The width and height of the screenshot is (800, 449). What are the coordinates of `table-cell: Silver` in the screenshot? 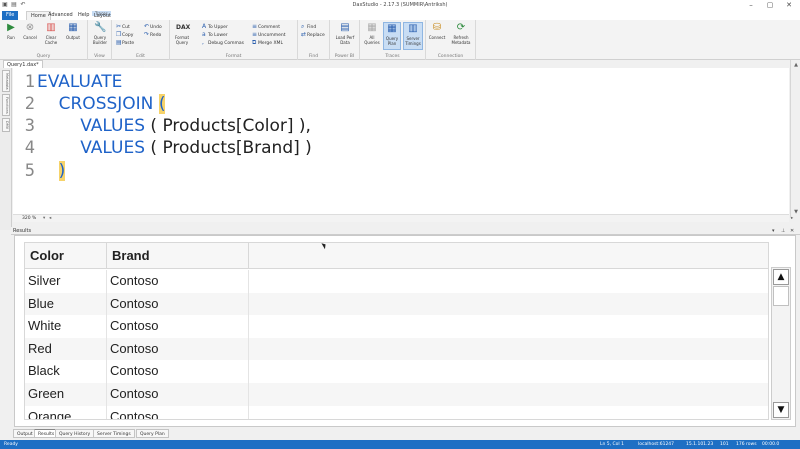 It's located at (66, 281).